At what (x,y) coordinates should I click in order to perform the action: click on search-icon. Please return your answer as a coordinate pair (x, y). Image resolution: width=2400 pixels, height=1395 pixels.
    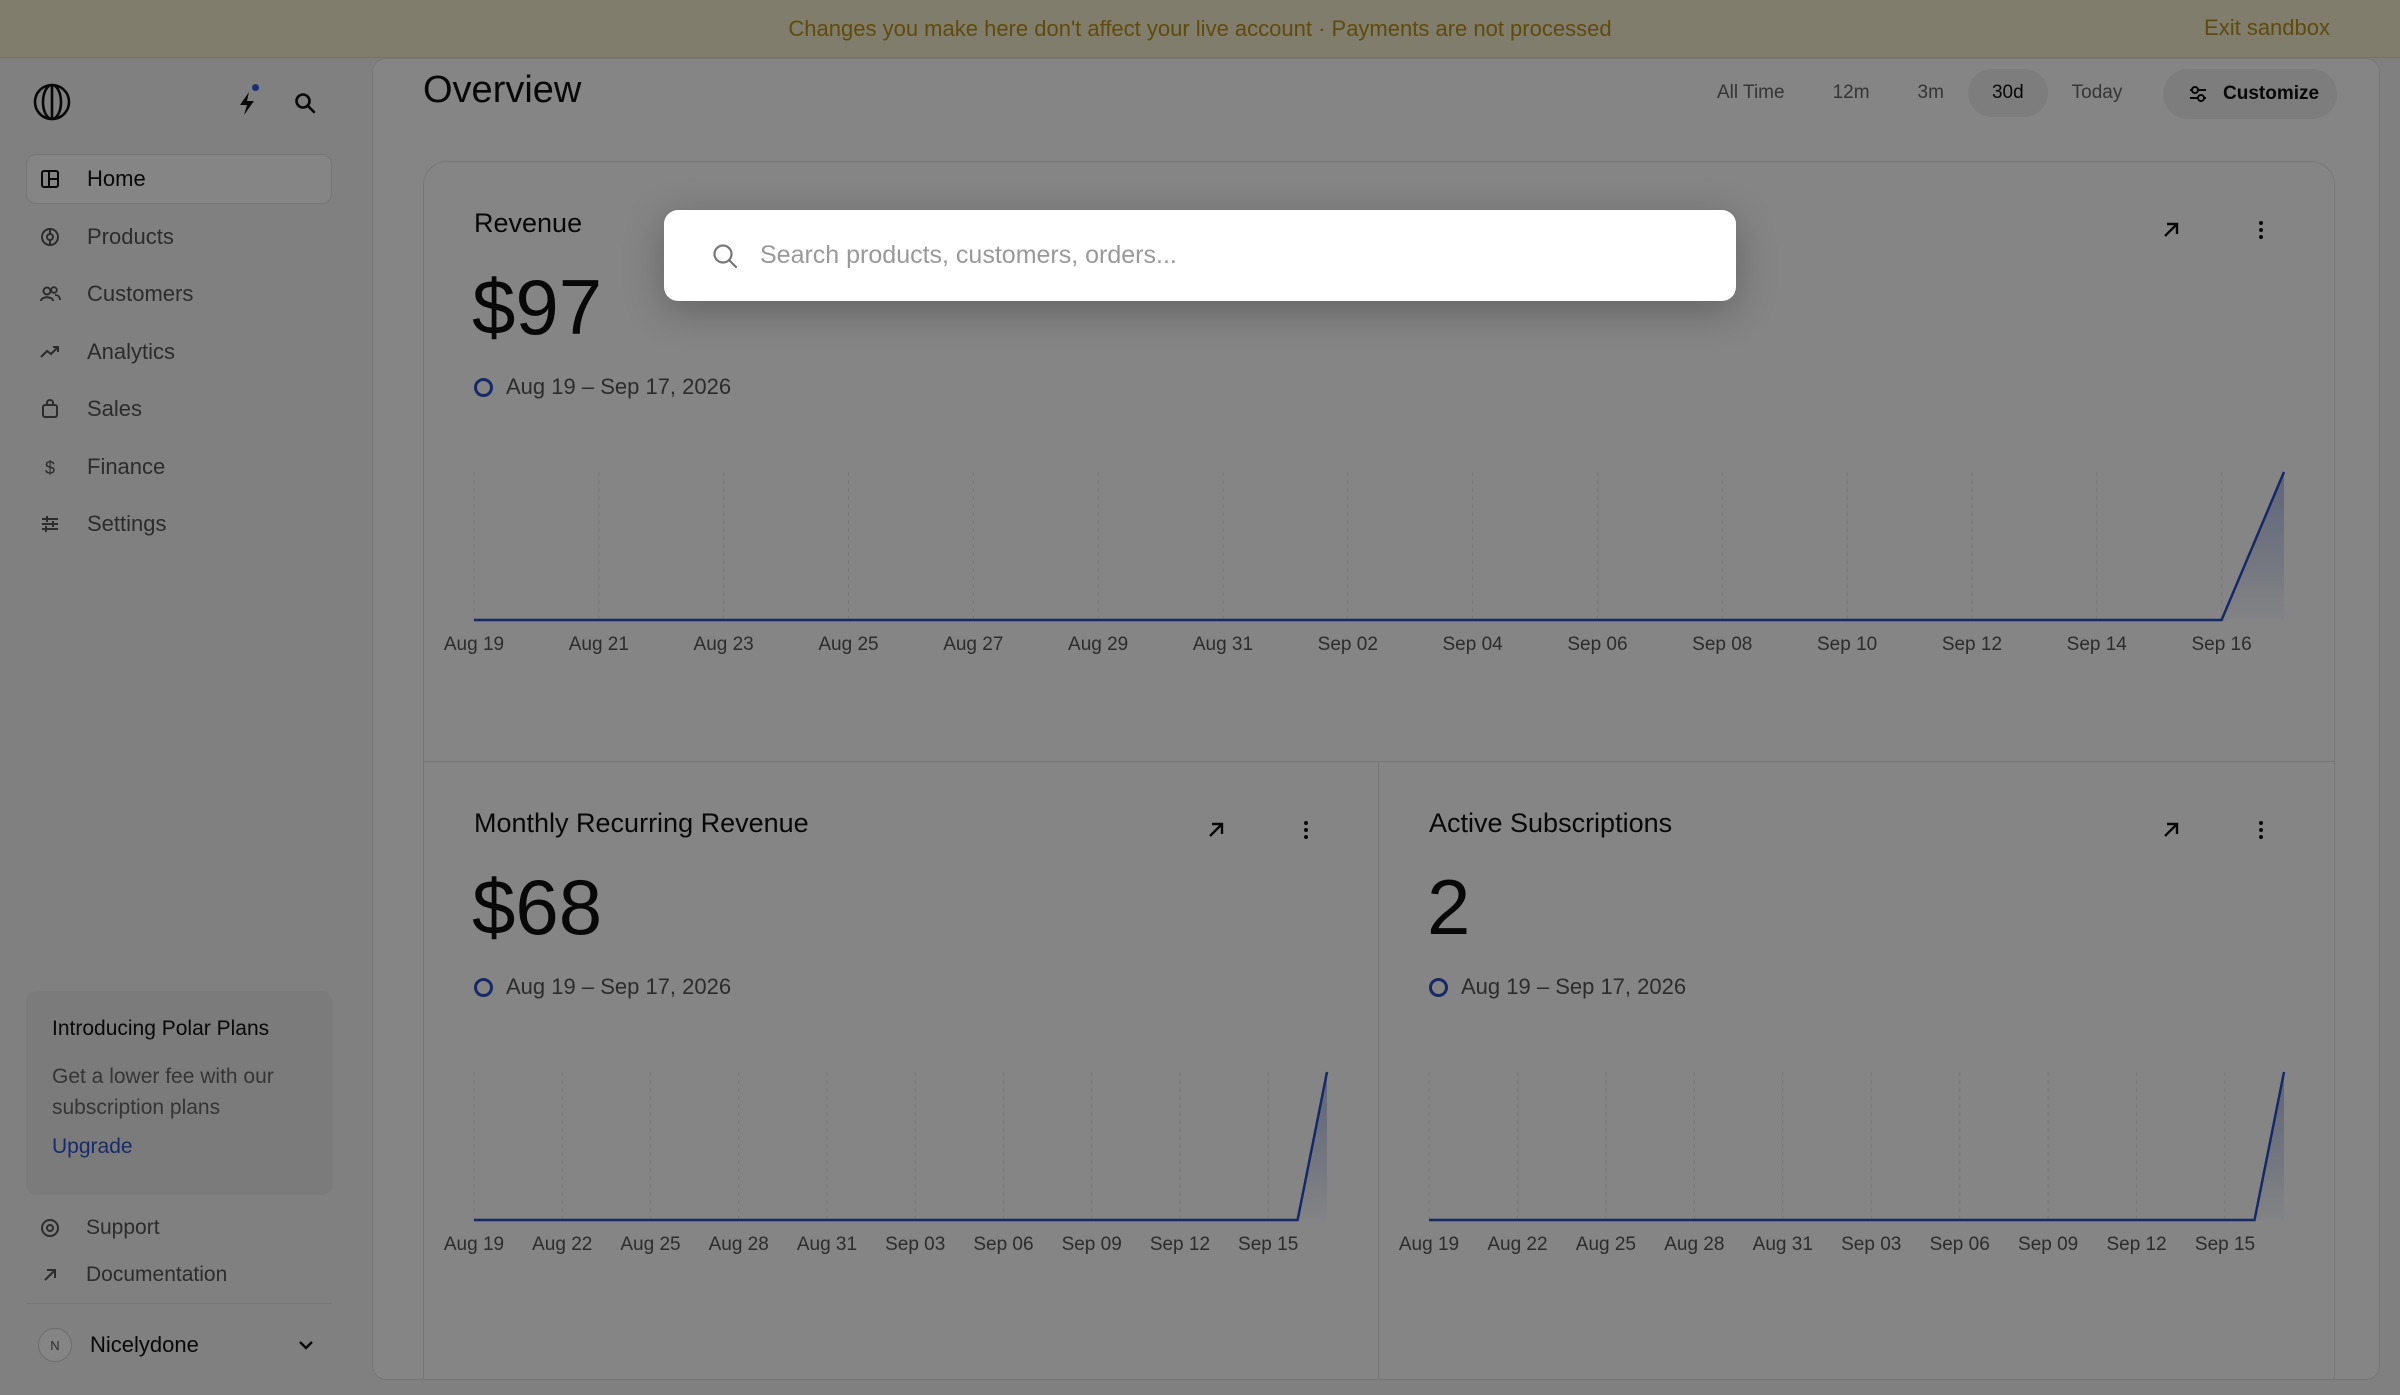
    Looking at the image, I should click on (725, 255).